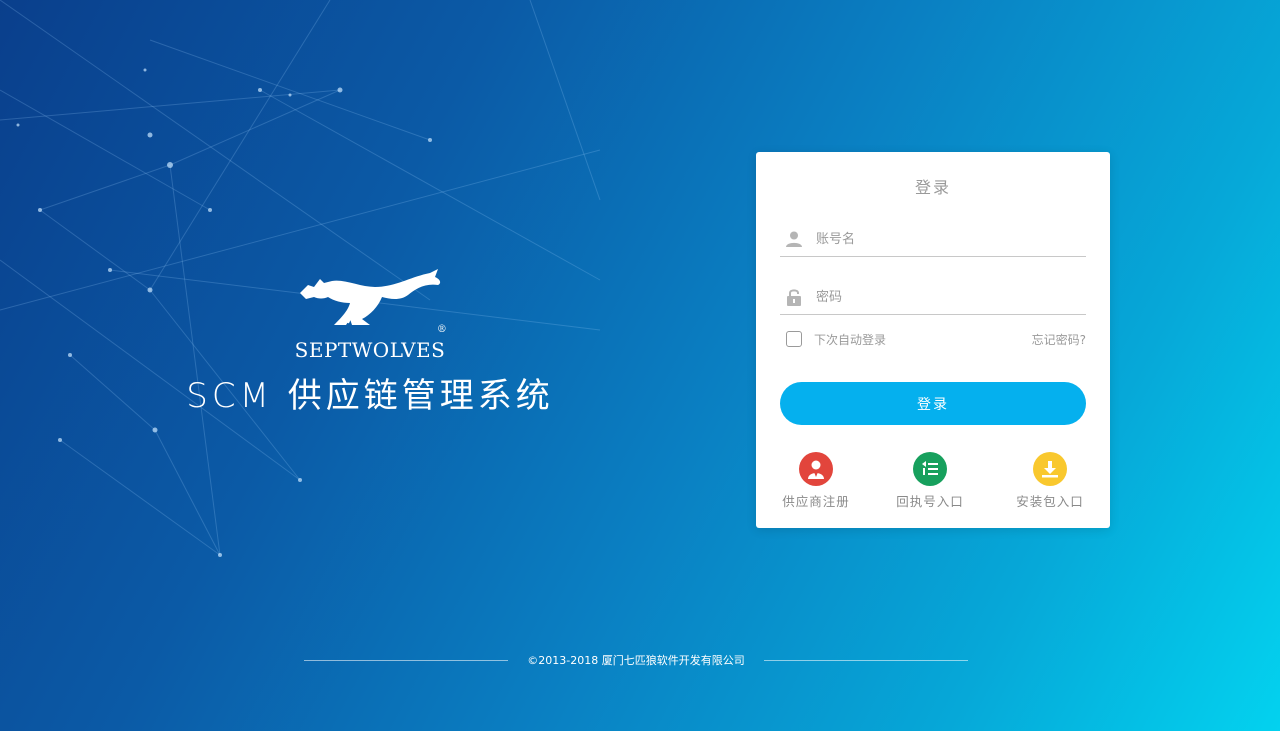  I want to click on entry-label: 回执号入口, so click(930, 501).